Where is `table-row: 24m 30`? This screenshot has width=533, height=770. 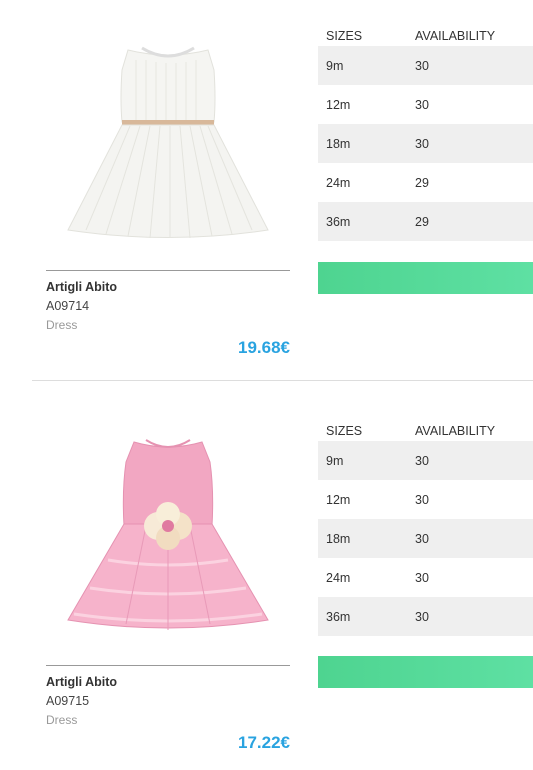 table-row: 24m 30 is located at coordinates (425, 577).